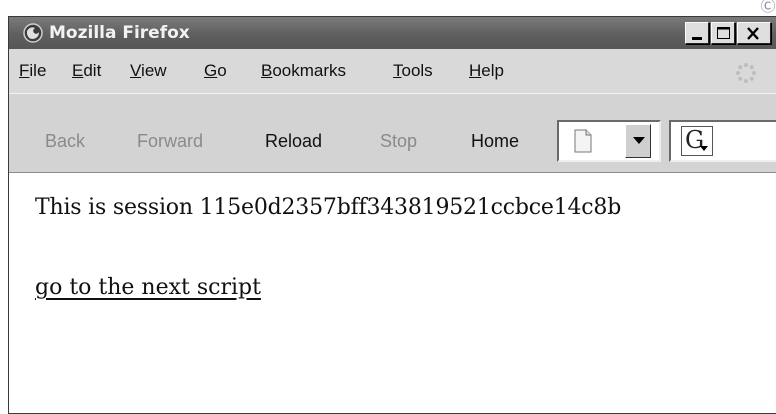  What do you see at coordinates (583, 141) in the screenshot?
I see `page-icon` at bounding box center [583, 141].